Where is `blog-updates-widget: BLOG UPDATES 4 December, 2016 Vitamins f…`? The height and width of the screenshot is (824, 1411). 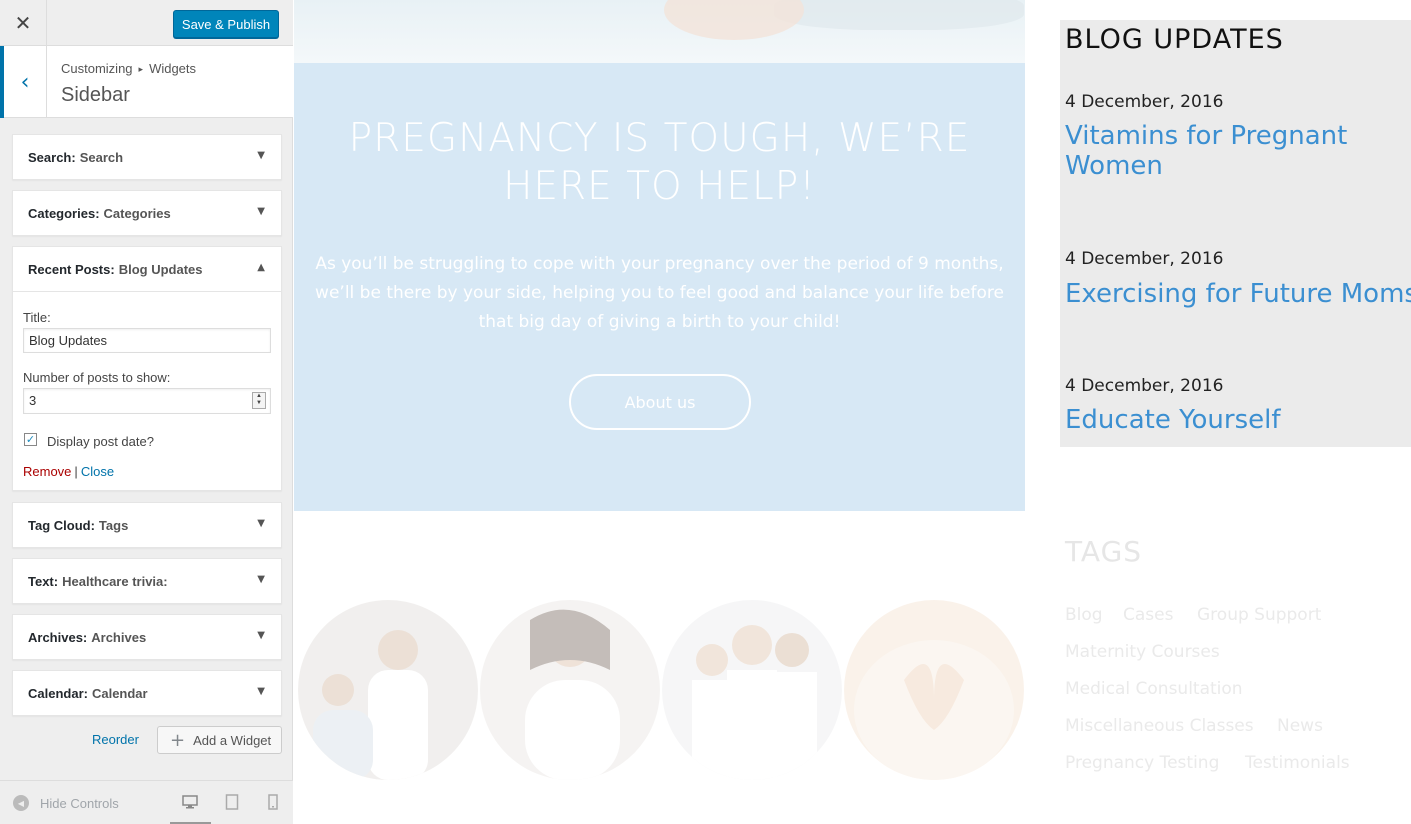
blog-updates-widget: BLOG UPDATES 4 December, 2016 Vitamins f… is located at coordinates (1235, 233).